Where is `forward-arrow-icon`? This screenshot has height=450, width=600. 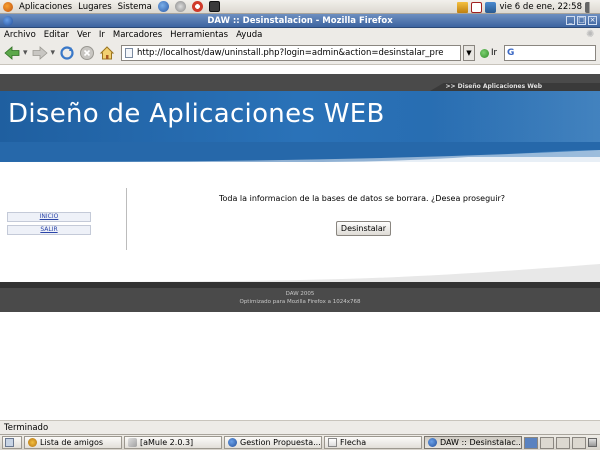
forward-arrow-icon is located at coordinates (40, 53).